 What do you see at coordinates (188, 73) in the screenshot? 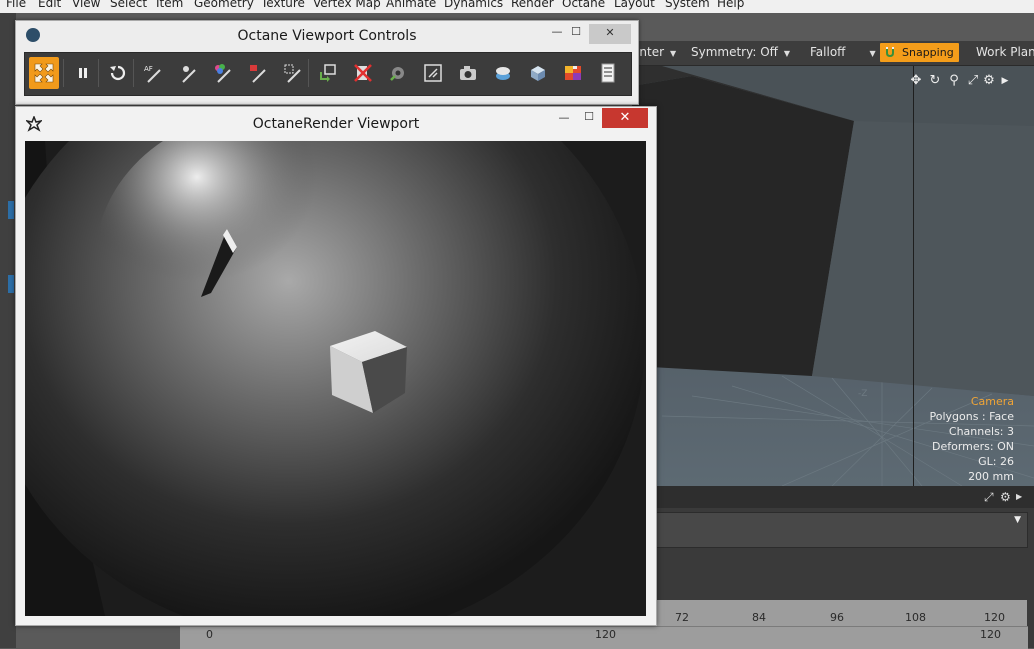
I see `focus-picker-button` at bounding box center [188, 73].